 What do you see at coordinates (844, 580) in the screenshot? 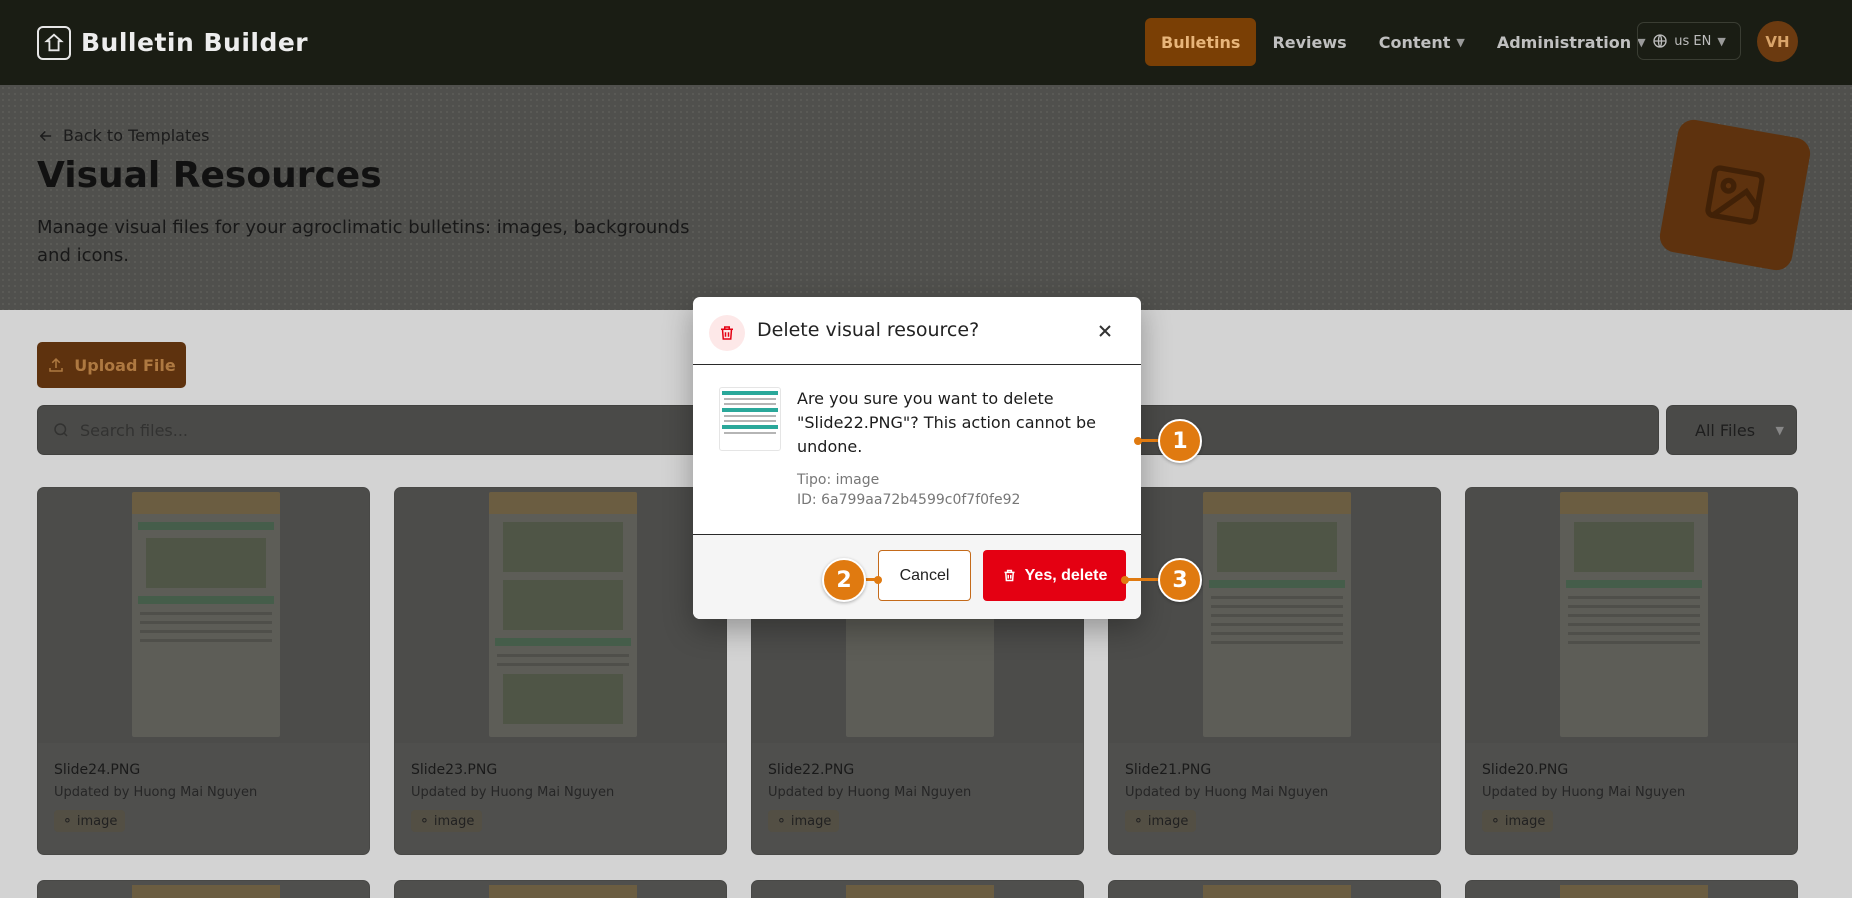
I see `callout-badge-2: 2` at bounding box center [844, 580].